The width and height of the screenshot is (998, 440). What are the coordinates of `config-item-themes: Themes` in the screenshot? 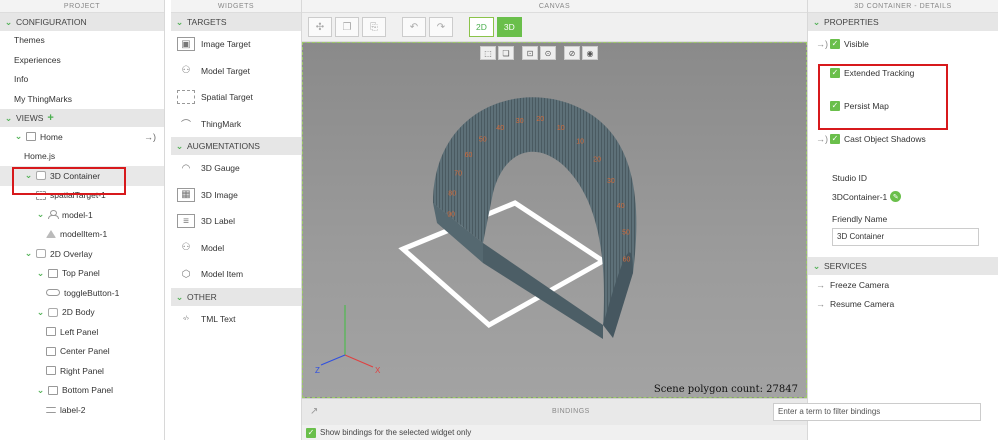 It's located at (82, 41).